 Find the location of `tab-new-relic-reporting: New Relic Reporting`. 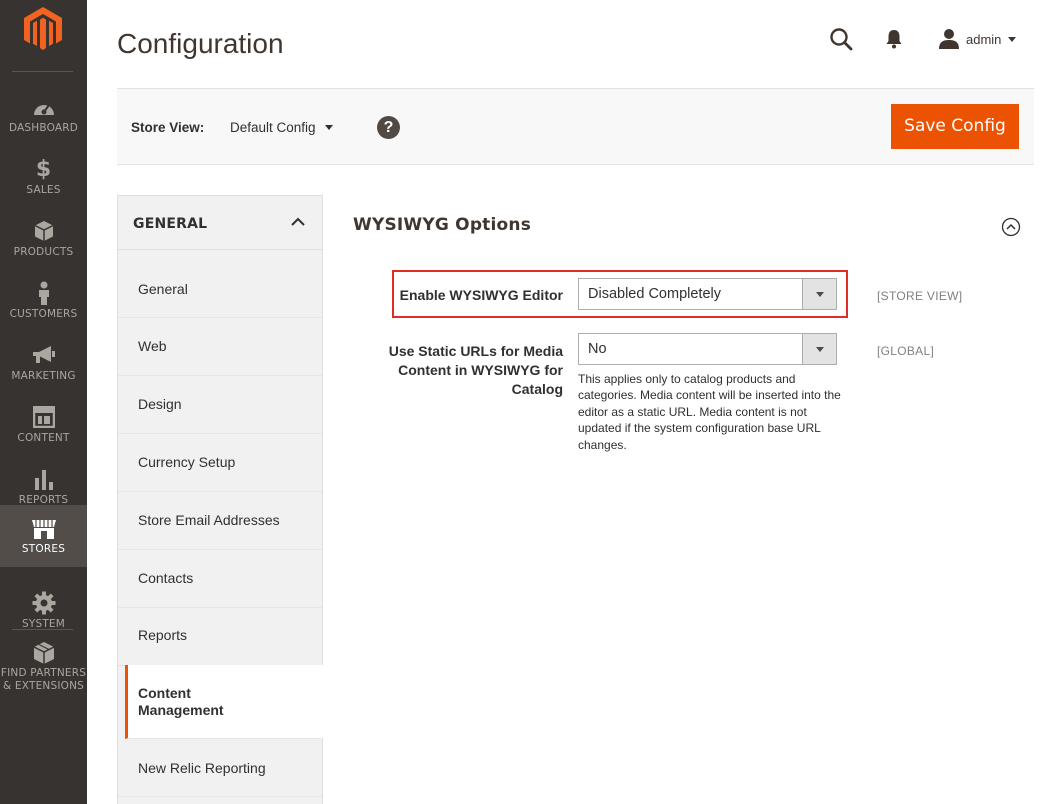

tab-new-relic-reporting: New Relic Reporting is located at coordinates (220, 768).